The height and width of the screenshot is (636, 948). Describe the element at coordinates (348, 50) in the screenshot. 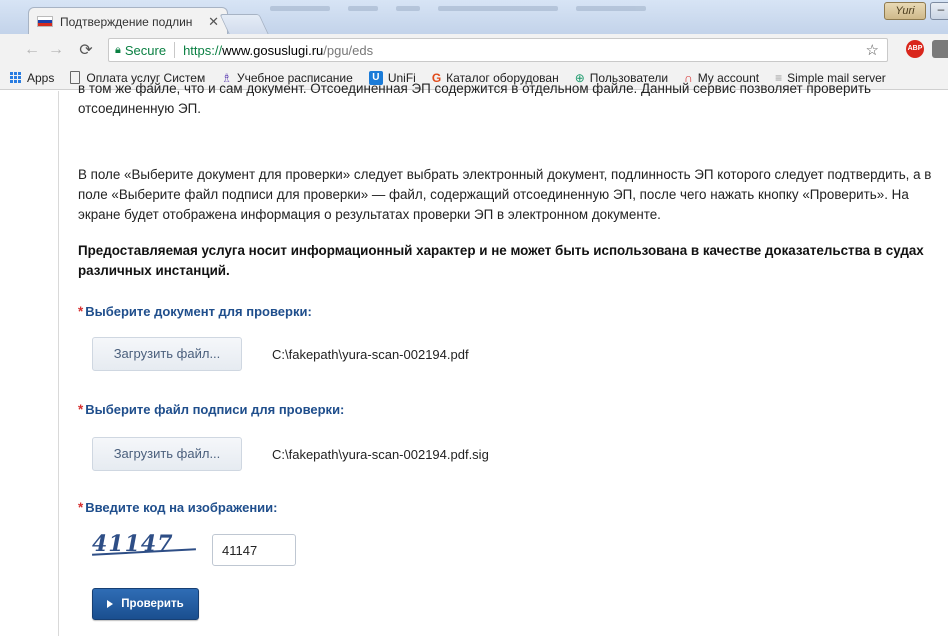

I see `url-path: /pgu/eds` at that location.